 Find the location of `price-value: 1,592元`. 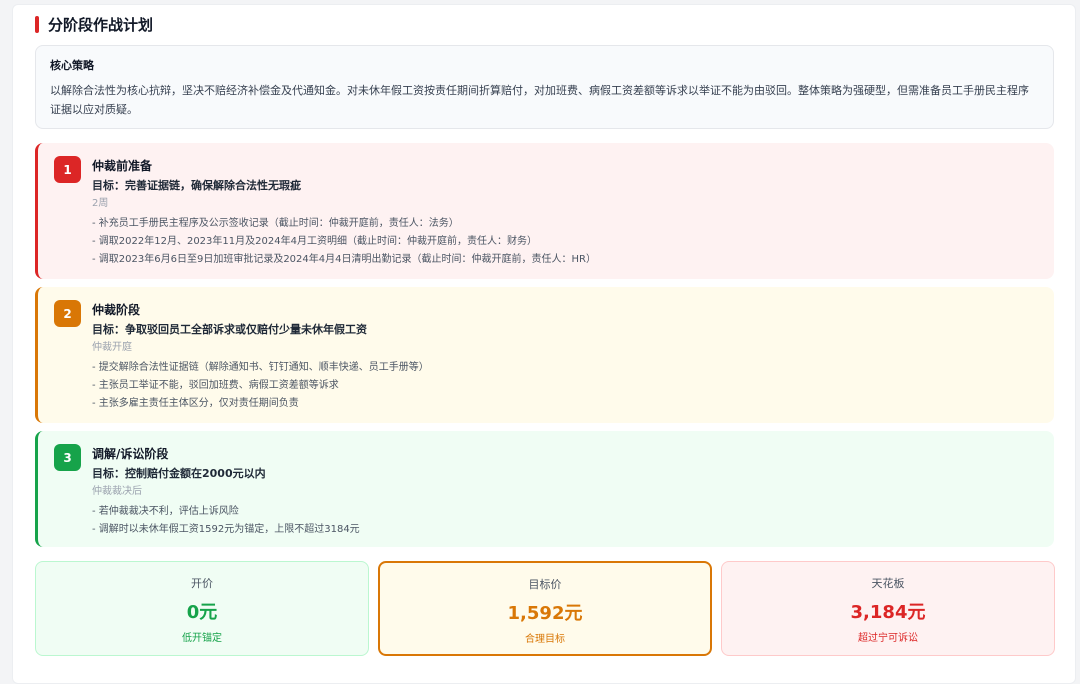

price-value: 1,592元 is located at coordinates (545, 613).